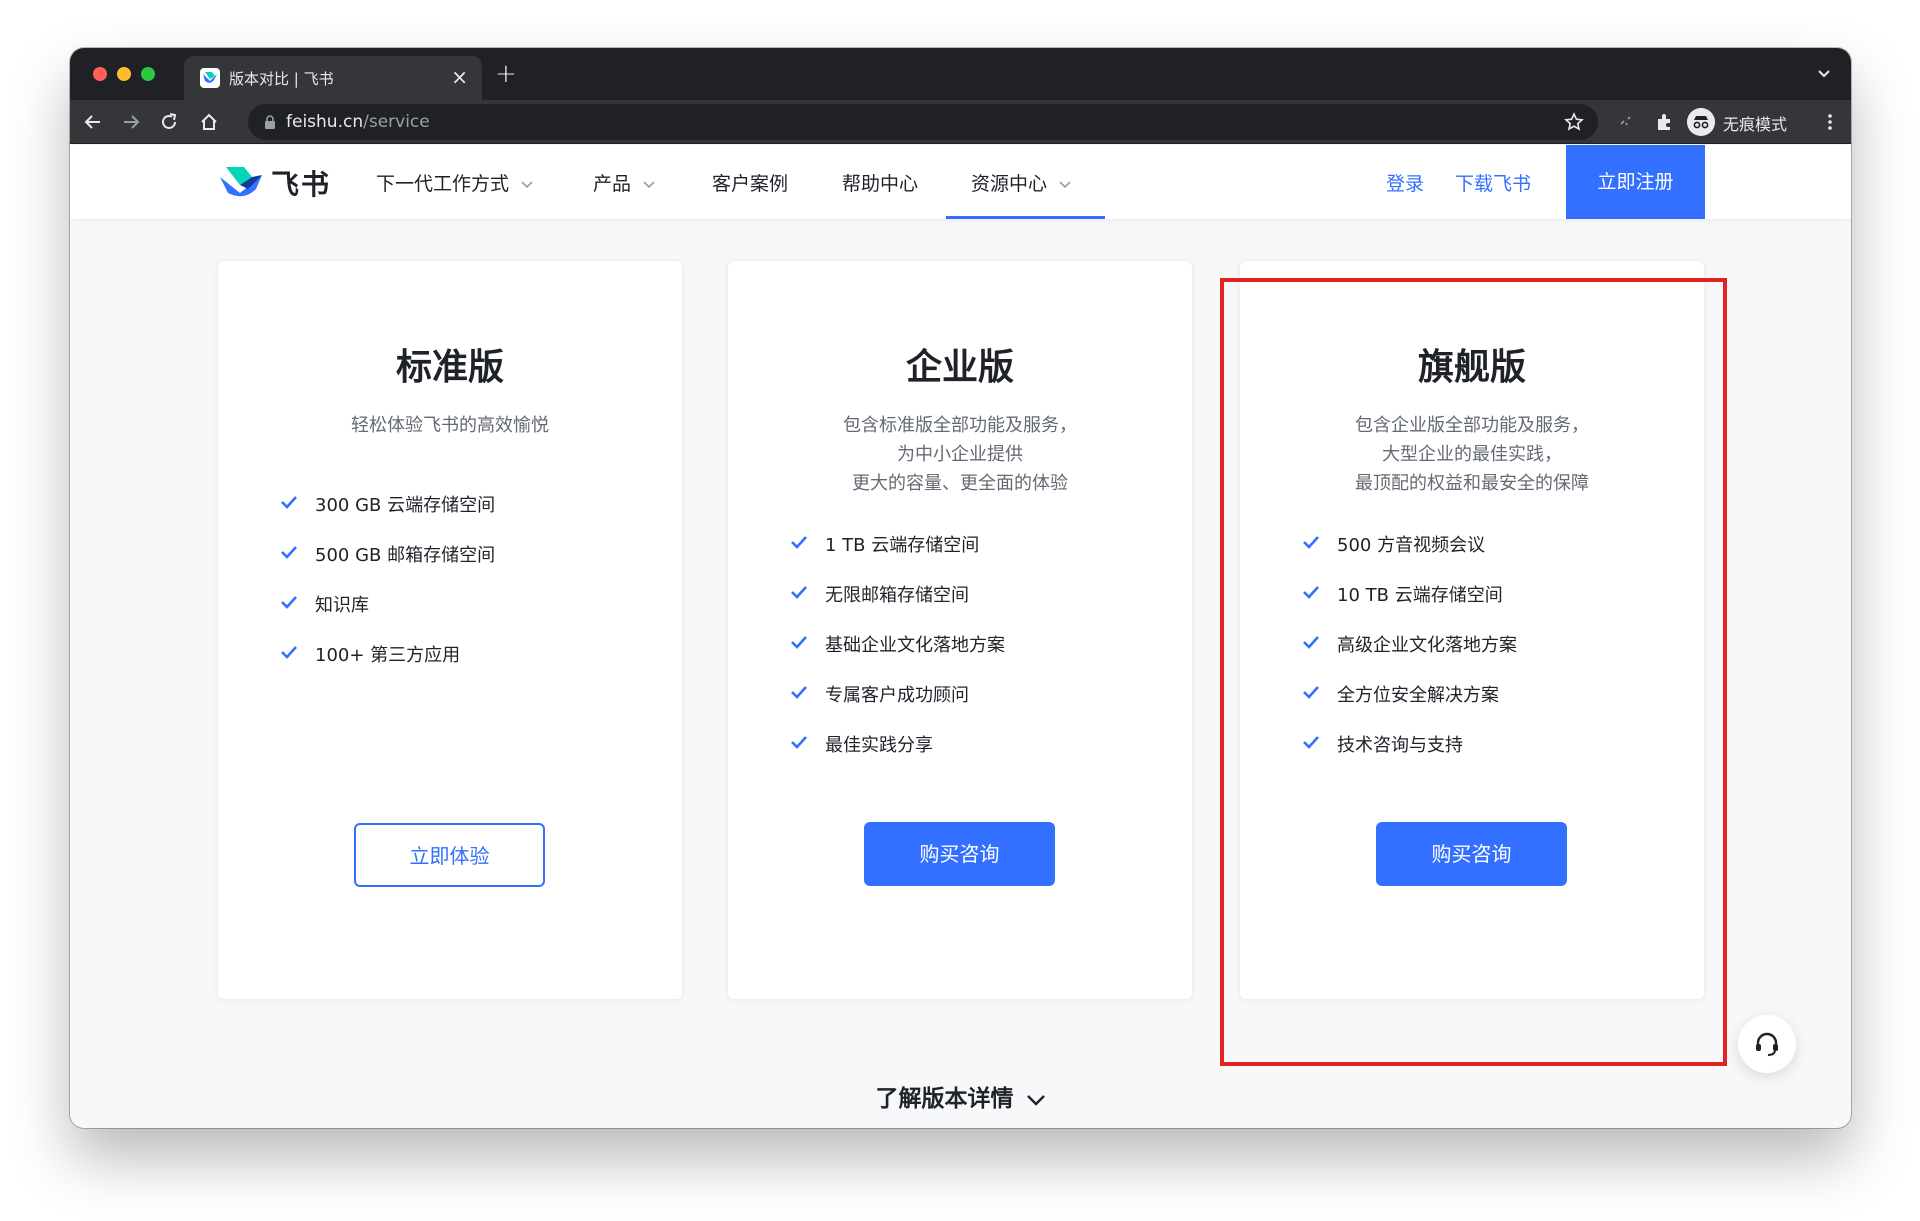 The image size is (1920, 1221). I want to click on logo-text: 飞书, so click(301, 183).